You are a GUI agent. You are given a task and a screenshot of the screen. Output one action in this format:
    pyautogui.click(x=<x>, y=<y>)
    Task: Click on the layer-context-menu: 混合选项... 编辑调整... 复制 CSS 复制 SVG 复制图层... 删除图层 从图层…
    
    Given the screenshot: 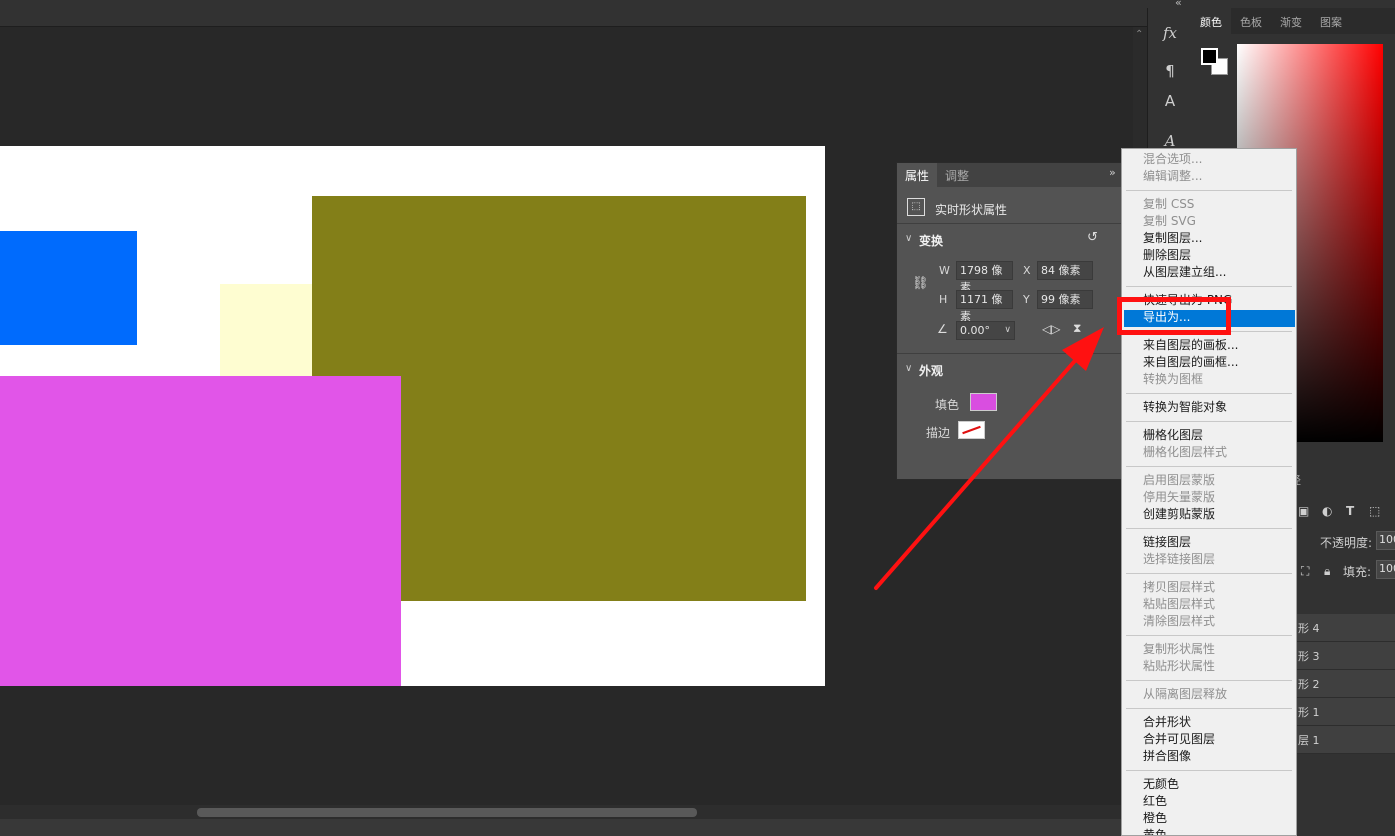 What is the action you would take?
    pyautogui.click(x=1209, y=492)
    